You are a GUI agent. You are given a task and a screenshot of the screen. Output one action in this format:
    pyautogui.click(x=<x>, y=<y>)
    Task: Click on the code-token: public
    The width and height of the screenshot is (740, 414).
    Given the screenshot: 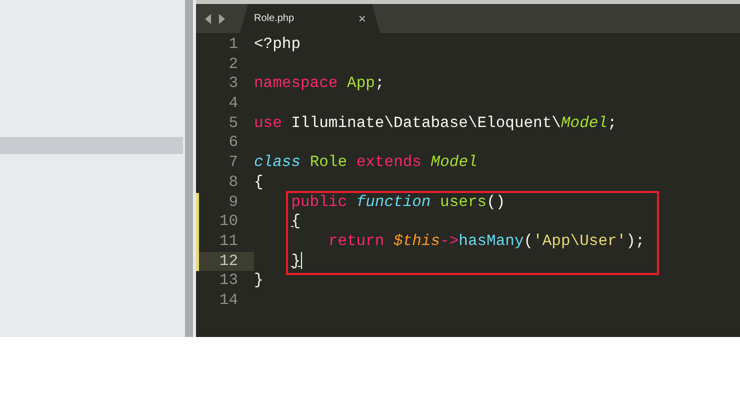 What is the action you would take?
    pyautogui.click(x=319, y=201)
    